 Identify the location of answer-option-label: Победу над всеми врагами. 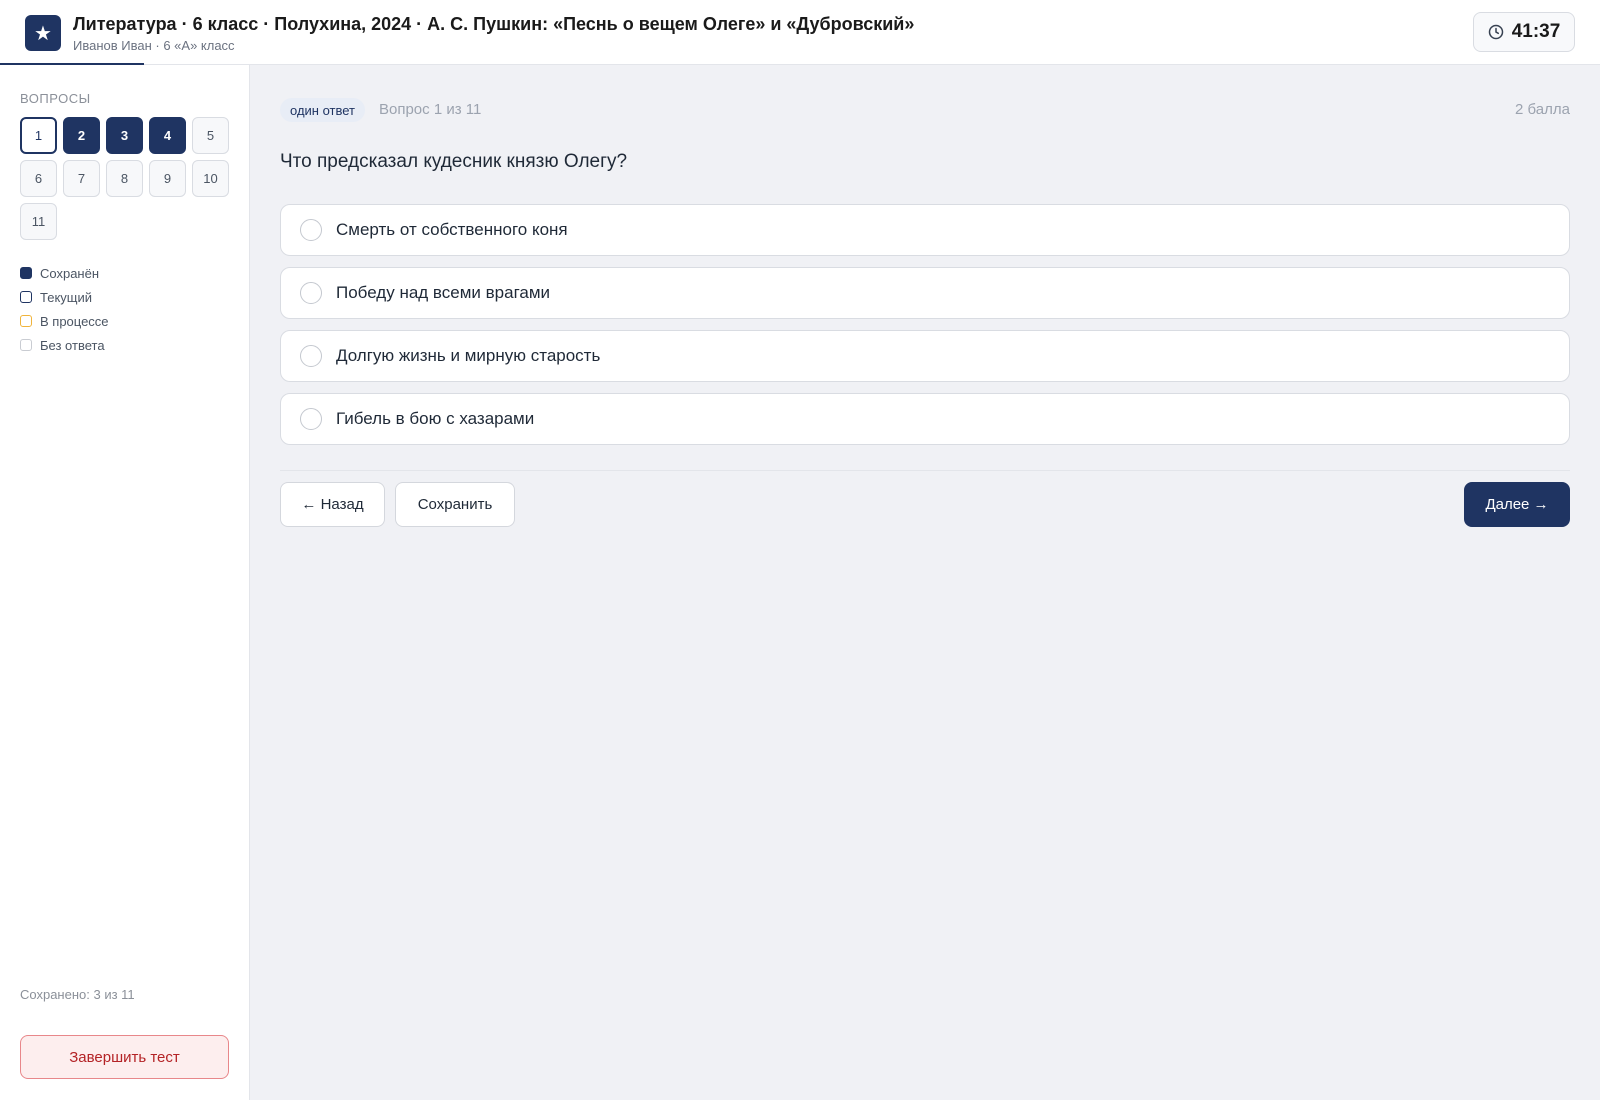
(443, 292).